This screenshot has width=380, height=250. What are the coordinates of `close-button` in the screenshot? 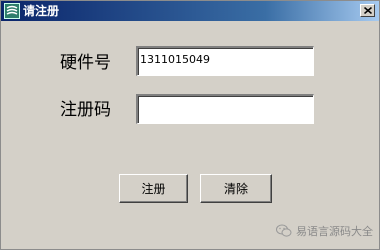 It's located at (367, 10).